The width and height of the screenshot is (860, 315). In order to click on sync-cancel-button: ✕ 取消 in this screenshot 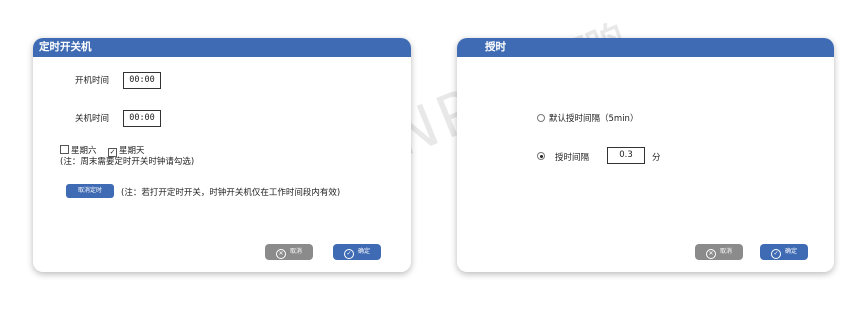, I will do `click(719, 252)`.